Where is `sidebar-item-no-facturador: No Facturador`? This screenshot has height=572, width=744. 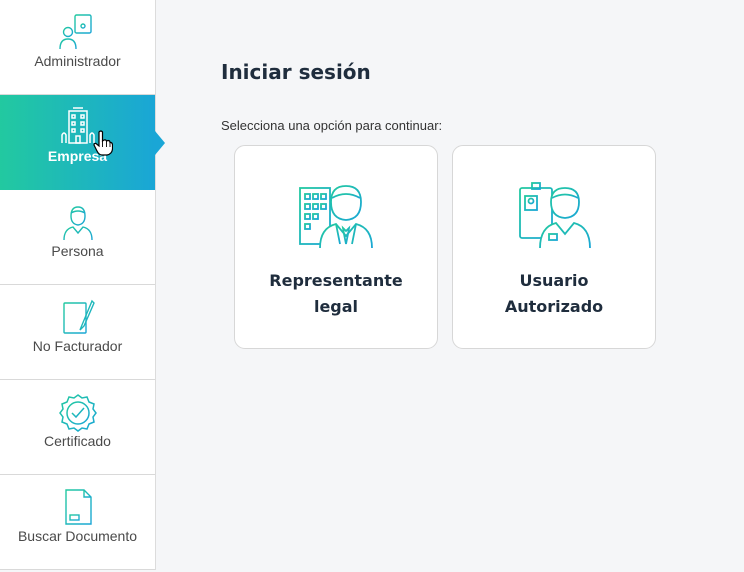
sidebar-item-no-facturador: No Facturador is located at coordinates (77, 332).